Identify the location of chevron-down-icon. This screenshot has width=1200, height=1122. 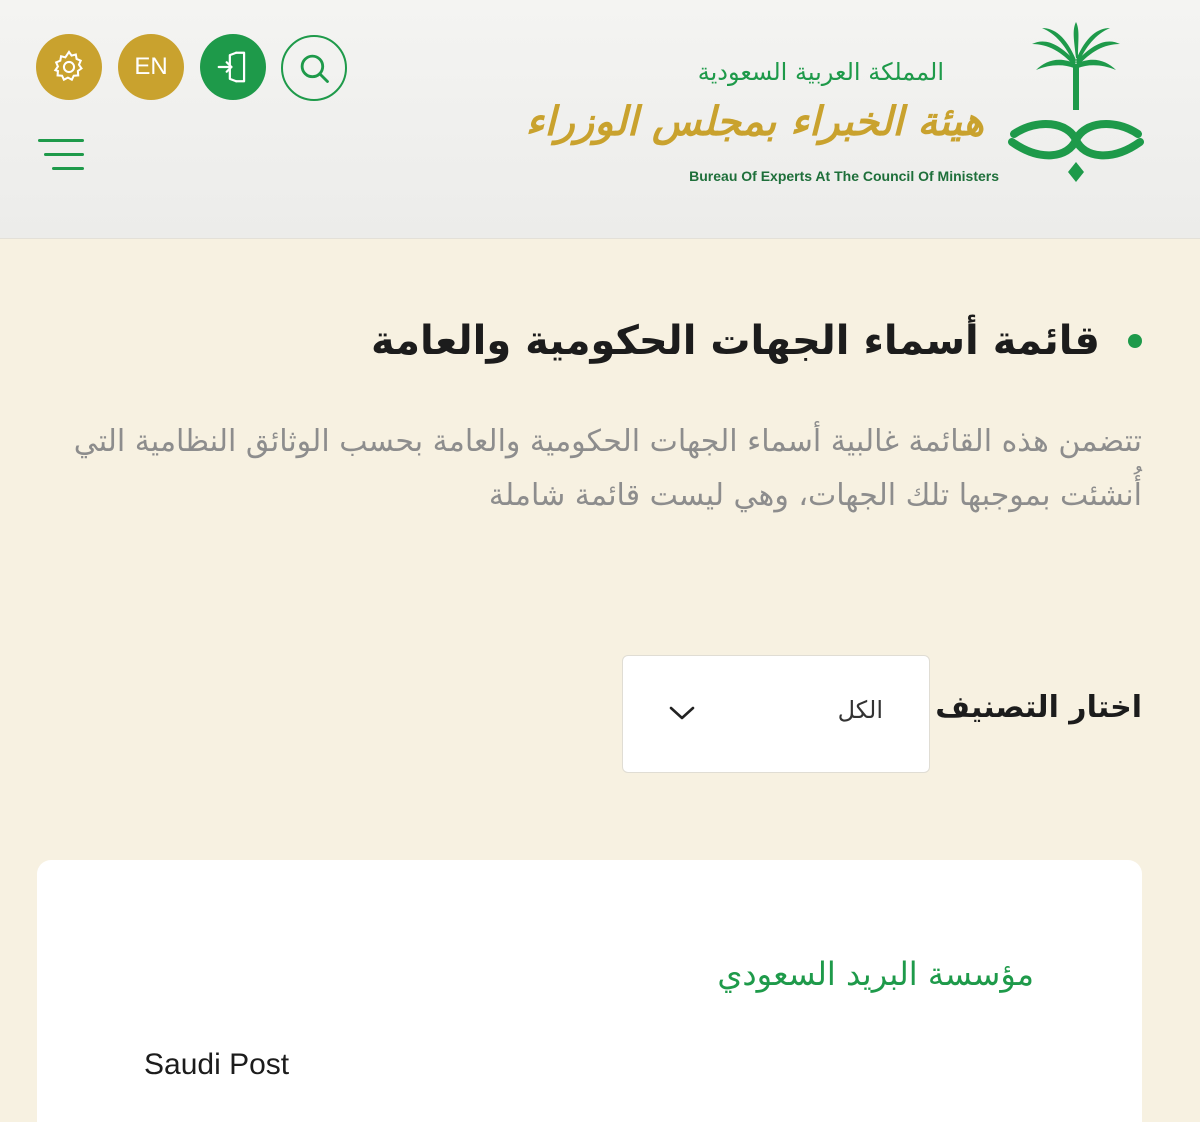
(682, 713).